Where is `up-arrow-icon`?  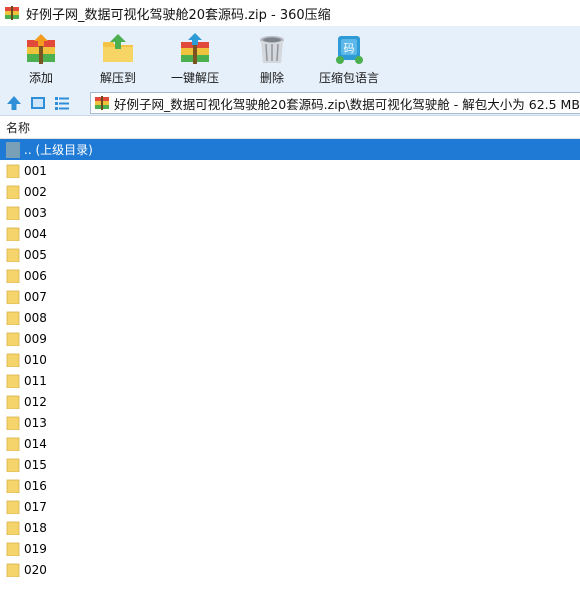
up-arrow-icon is located at coordinates (14, 102).